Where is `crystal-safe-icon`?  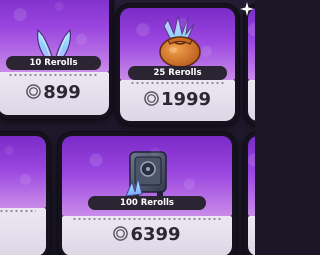 crystal-safe-icon is located at coordinates (146, 174).